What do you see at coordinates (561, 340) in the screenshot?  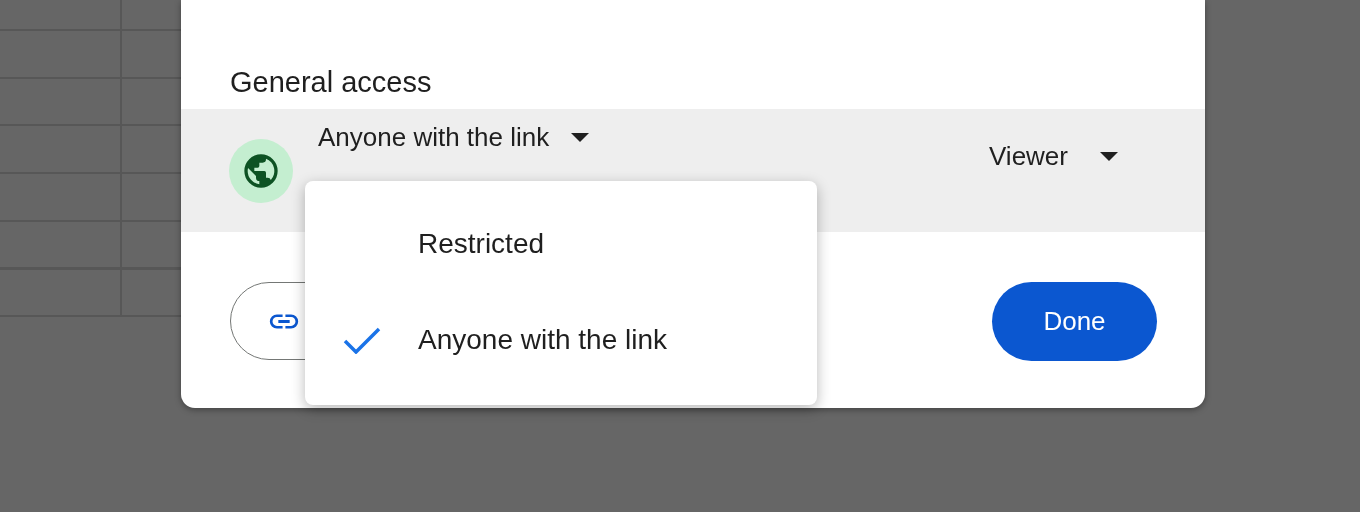 I see `menu-item: Anyone with the link` at bounding box center [561, 340].